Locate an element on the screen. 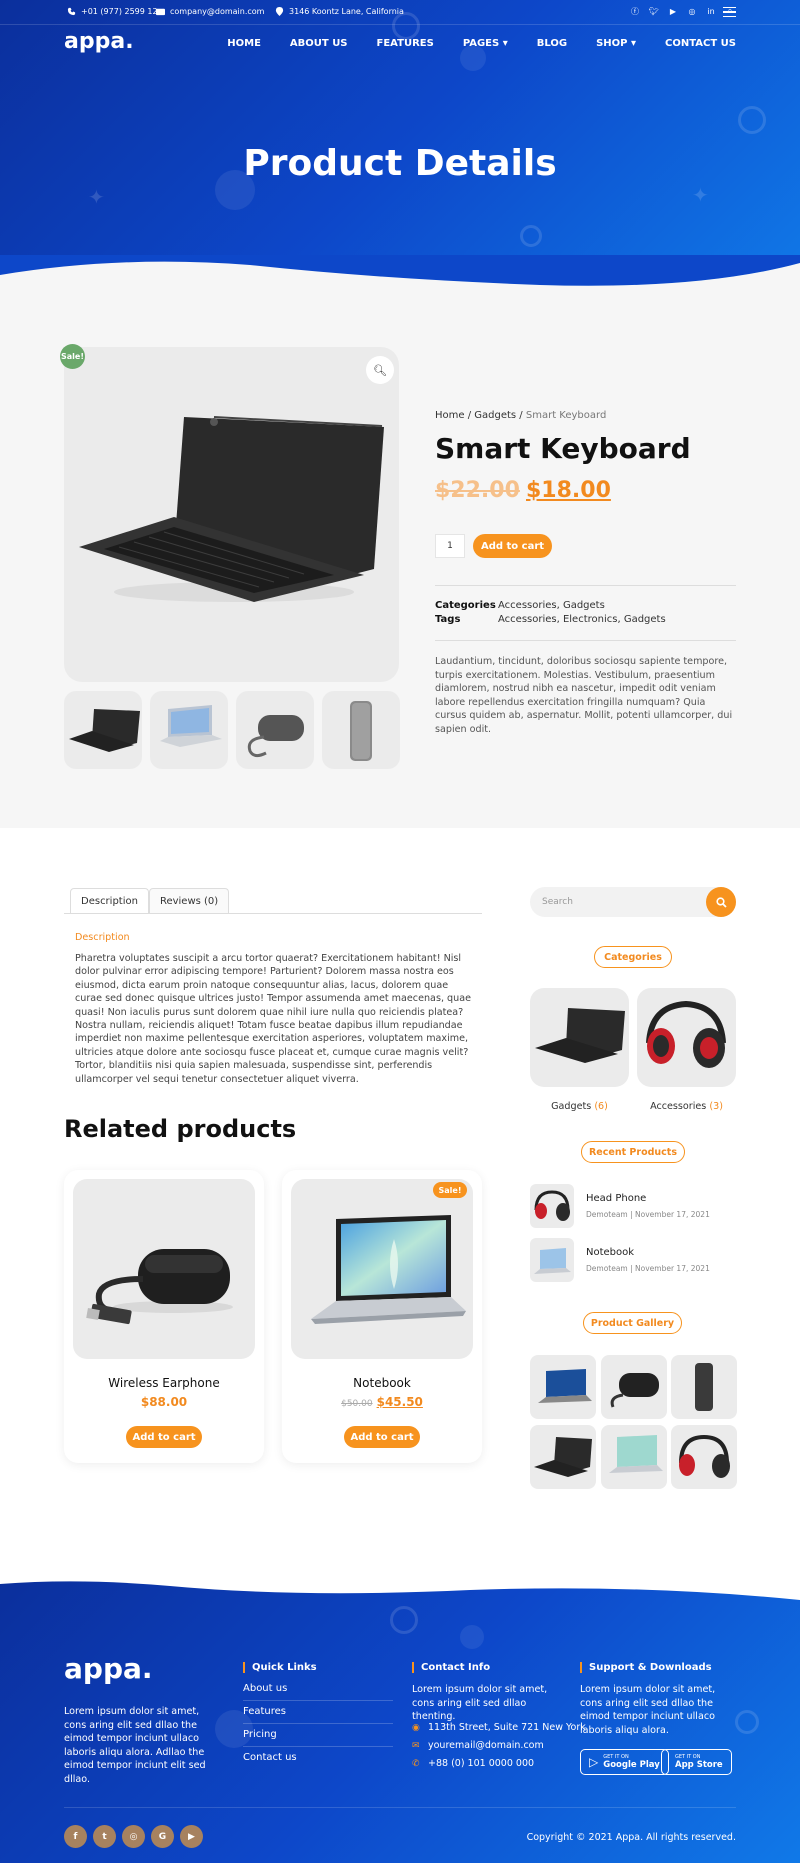 This screenshot has height=1863, width=800. category-count: (6) is located at coordinates (601, 1106).